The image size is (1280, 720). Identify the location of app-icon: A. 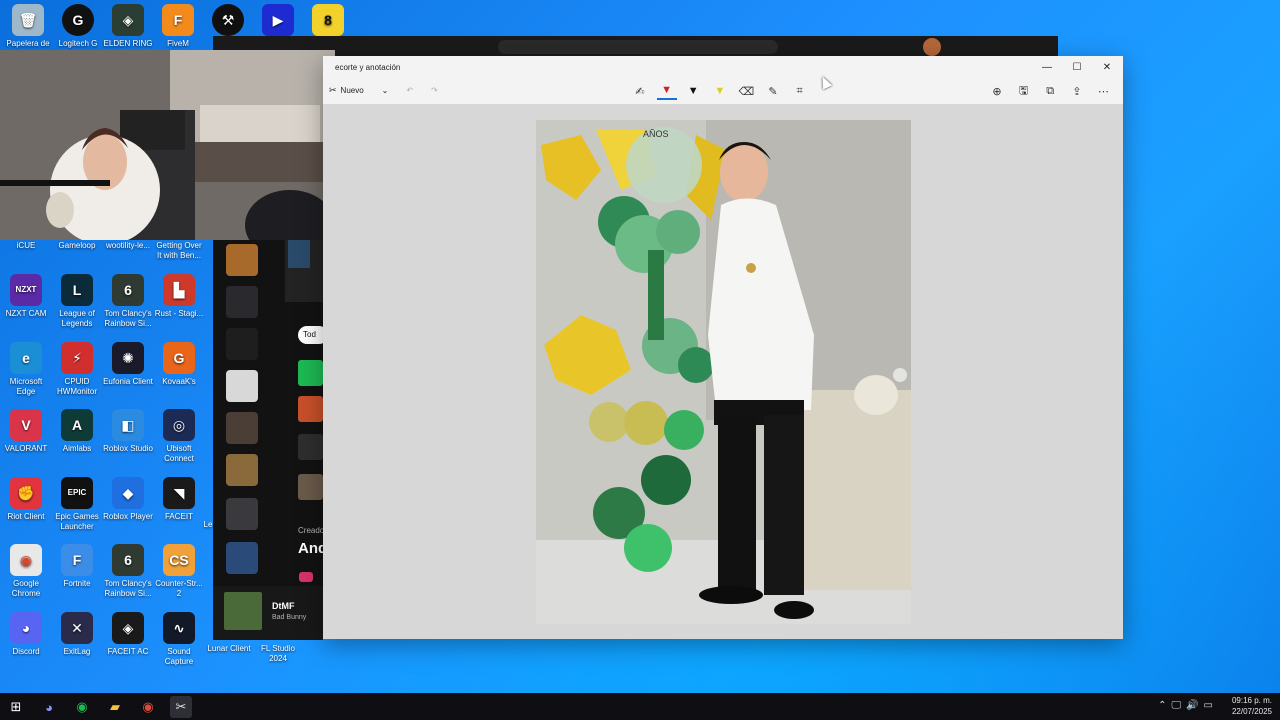
(77, 425).